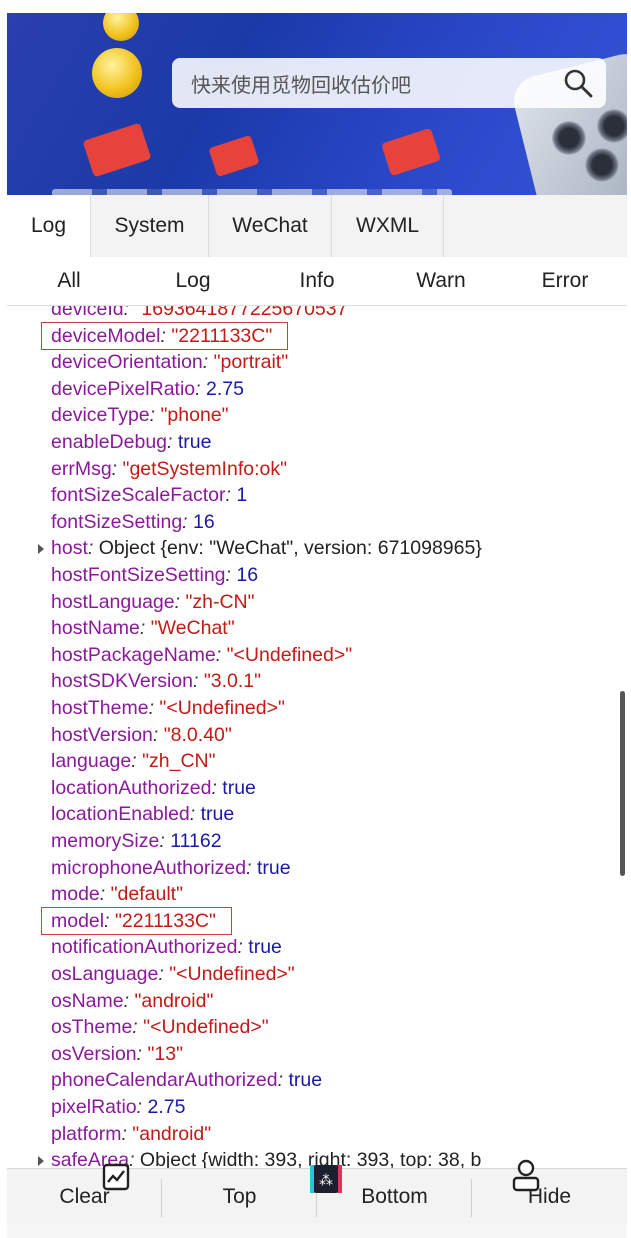 Image resolution: width=631 pixels, height=1238 pixels. What do you see at coordinates (94, 1107) in the screenshot?
I see `log-key: pixelRatio` at bounding box center [94, 1107].